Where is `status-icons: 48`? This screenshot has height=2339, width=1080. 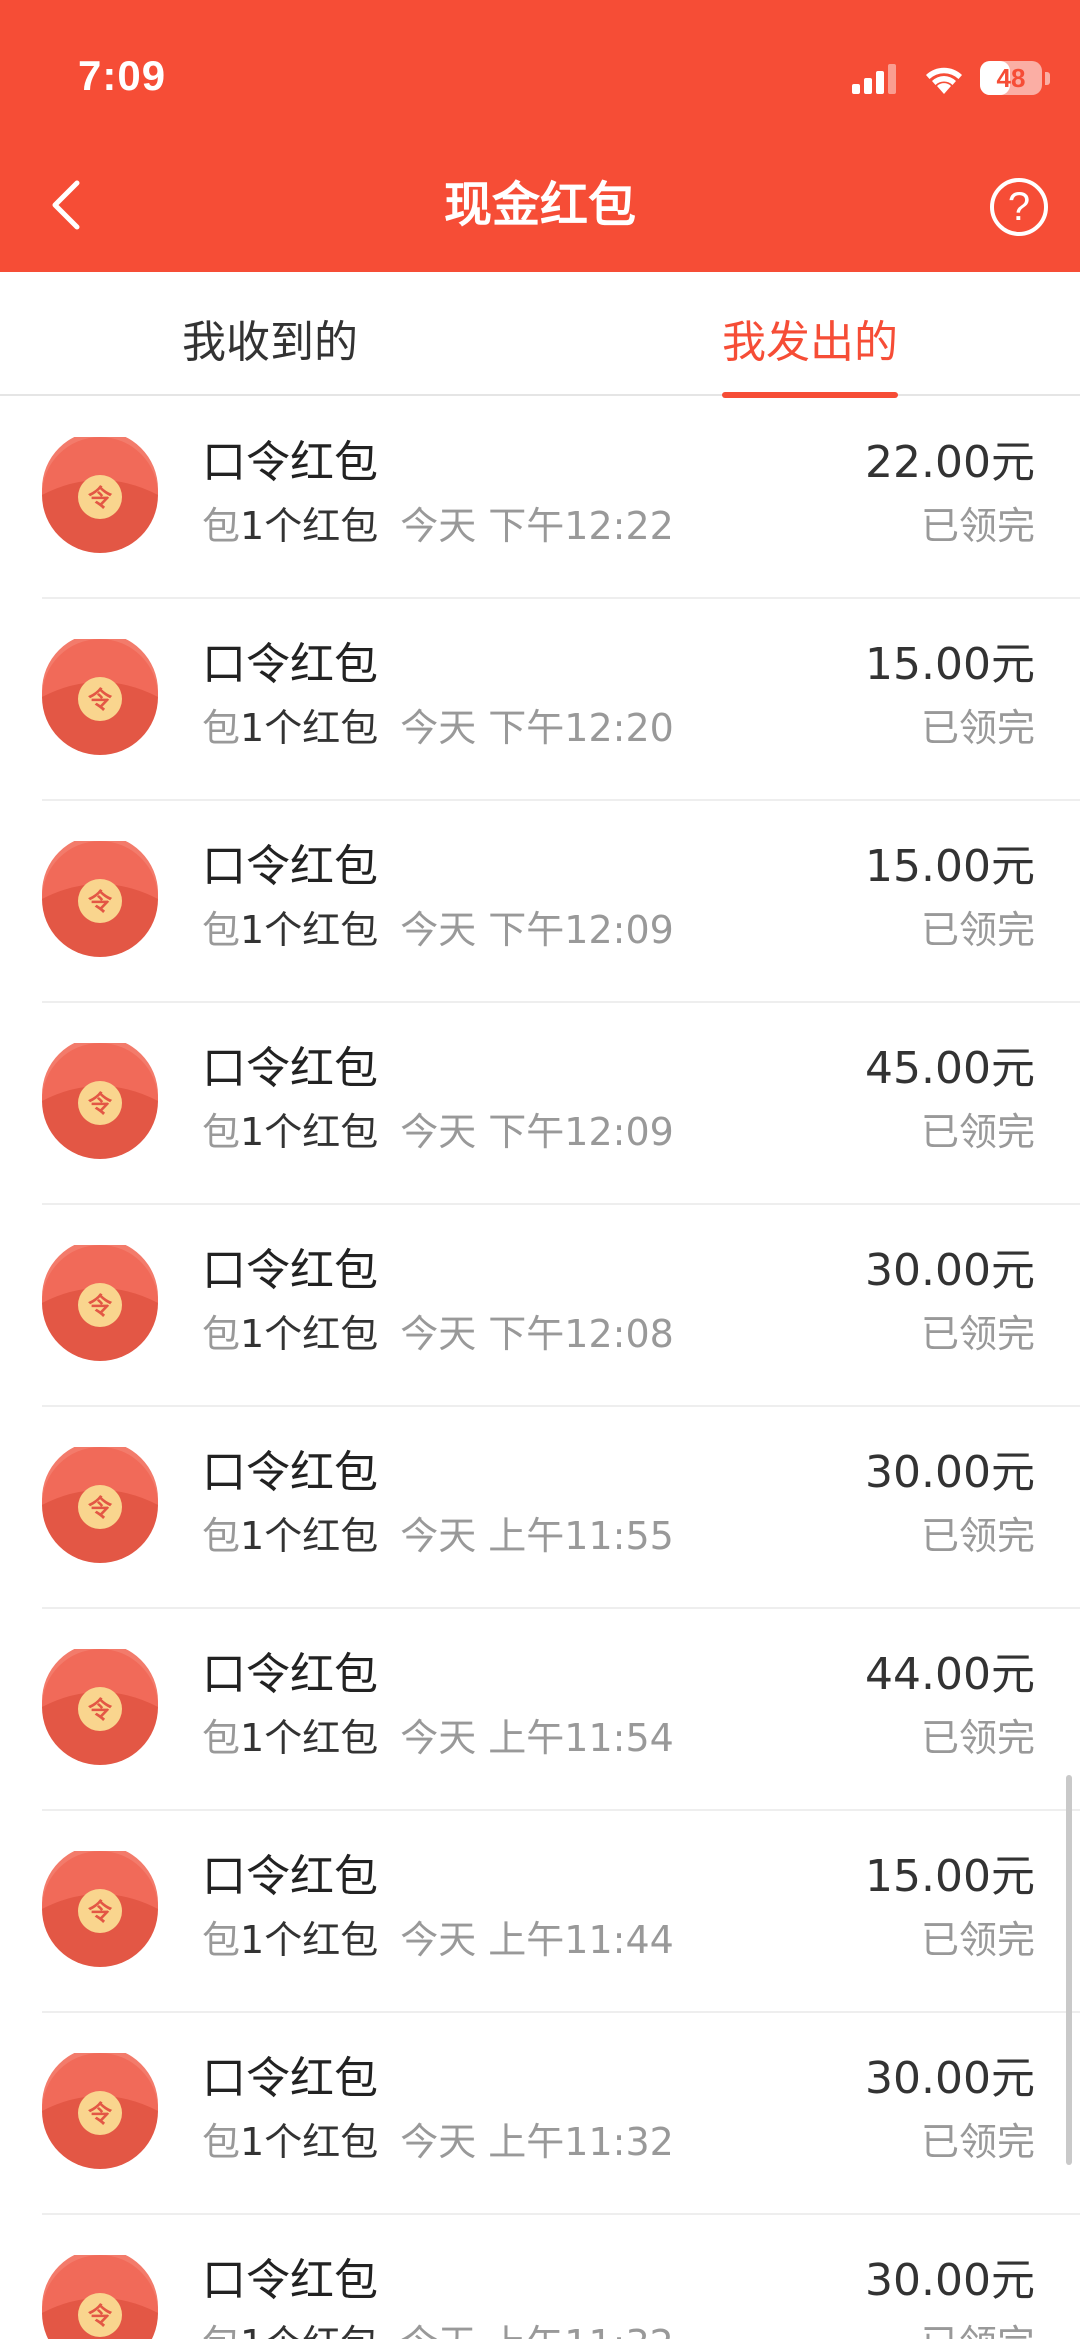
status-icons: 48 is located at coordinates (950, 78).